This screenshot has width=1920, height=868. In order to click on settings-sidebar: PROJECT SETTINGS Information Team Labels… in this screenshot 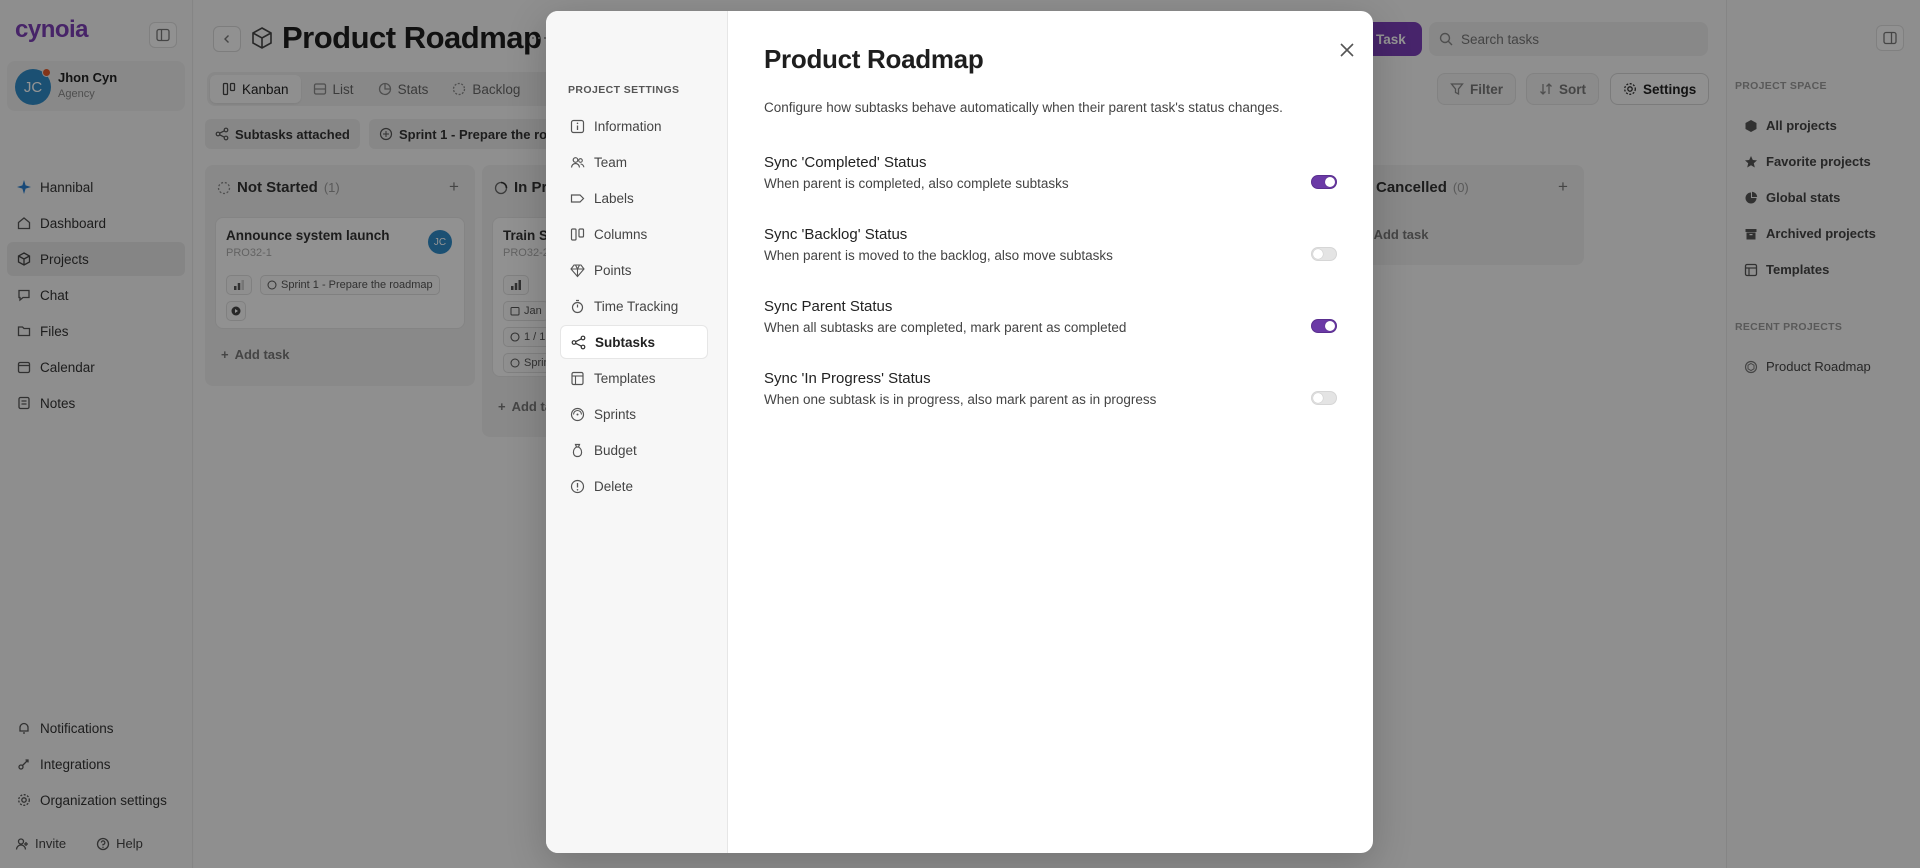, I will do `click(637, 432)`.